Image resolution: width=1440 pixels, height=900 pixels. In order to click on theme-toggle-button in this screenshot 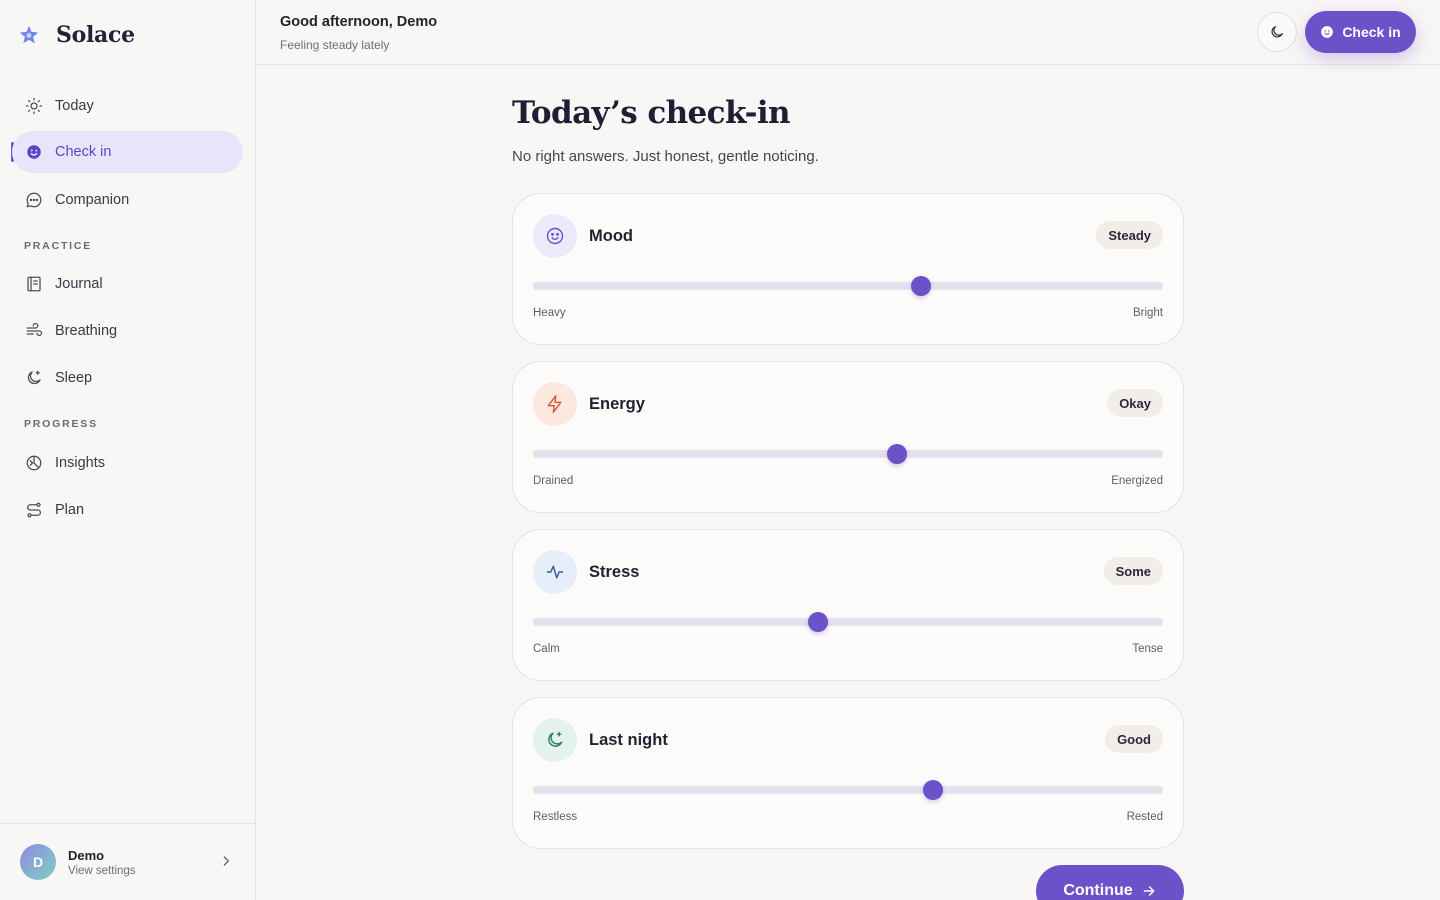, I will do `click(1277, 32)`.